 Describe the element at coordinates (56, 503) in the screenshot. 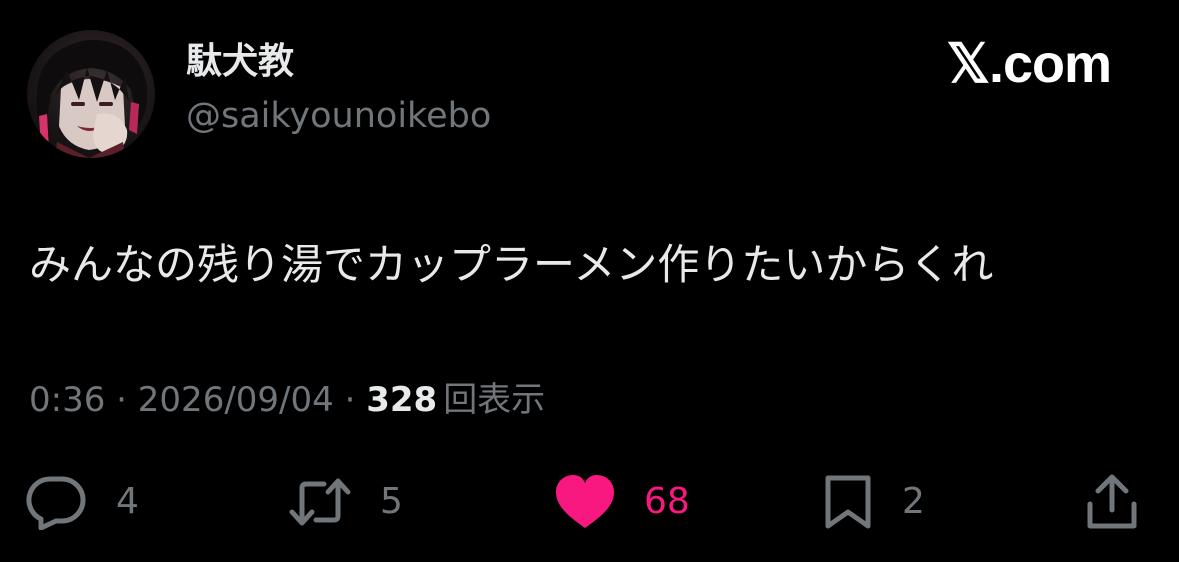

I see `reply-icon` at that location.